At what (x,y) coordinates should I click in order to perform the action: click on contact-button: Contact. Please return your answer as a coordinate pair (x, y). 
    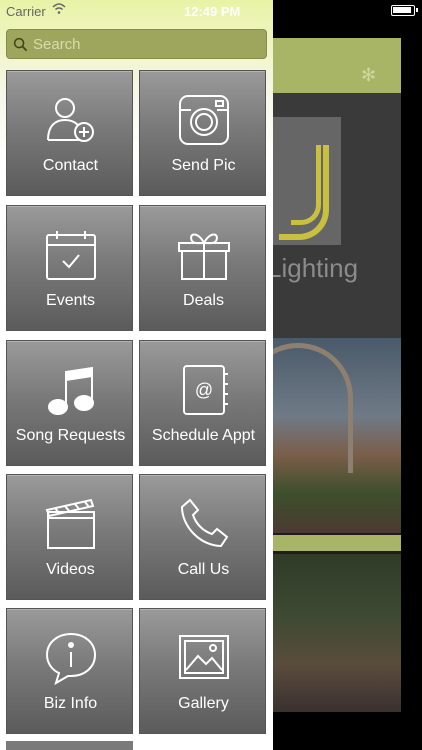
    Looking at the image, I should click on (69, 133).